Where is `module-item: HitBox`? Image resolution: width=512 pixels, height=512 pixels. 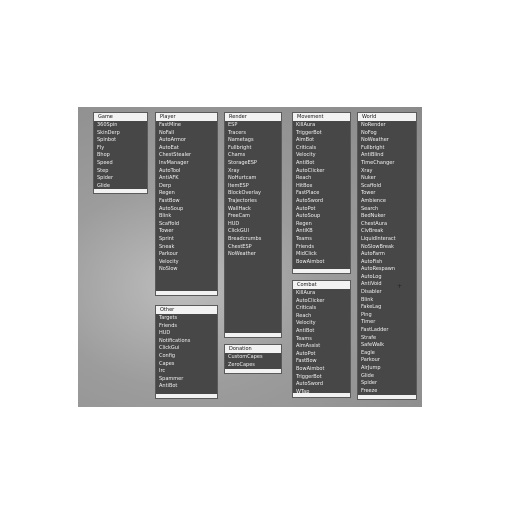 module-item: HitBox is located at coordinates (321, 187).